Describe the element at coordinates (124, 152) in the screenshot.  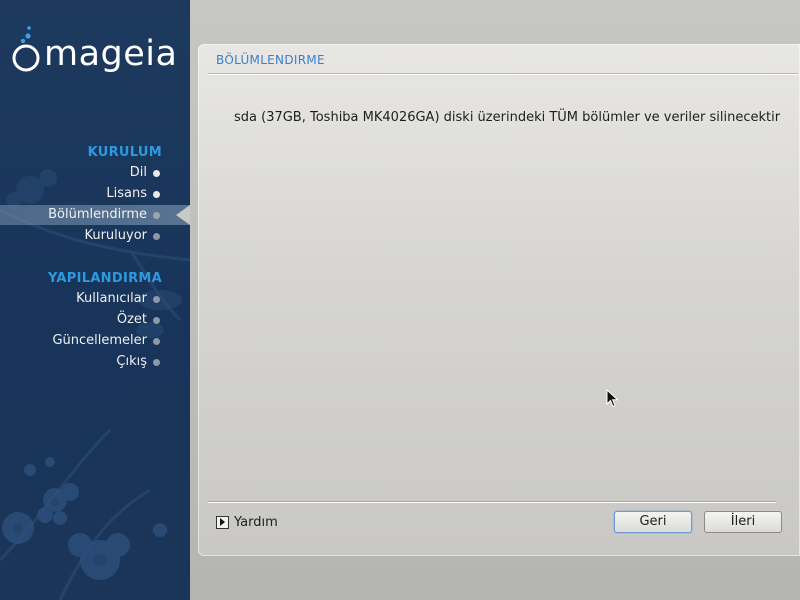
I see `section-title-install: KURULUM` at that location.